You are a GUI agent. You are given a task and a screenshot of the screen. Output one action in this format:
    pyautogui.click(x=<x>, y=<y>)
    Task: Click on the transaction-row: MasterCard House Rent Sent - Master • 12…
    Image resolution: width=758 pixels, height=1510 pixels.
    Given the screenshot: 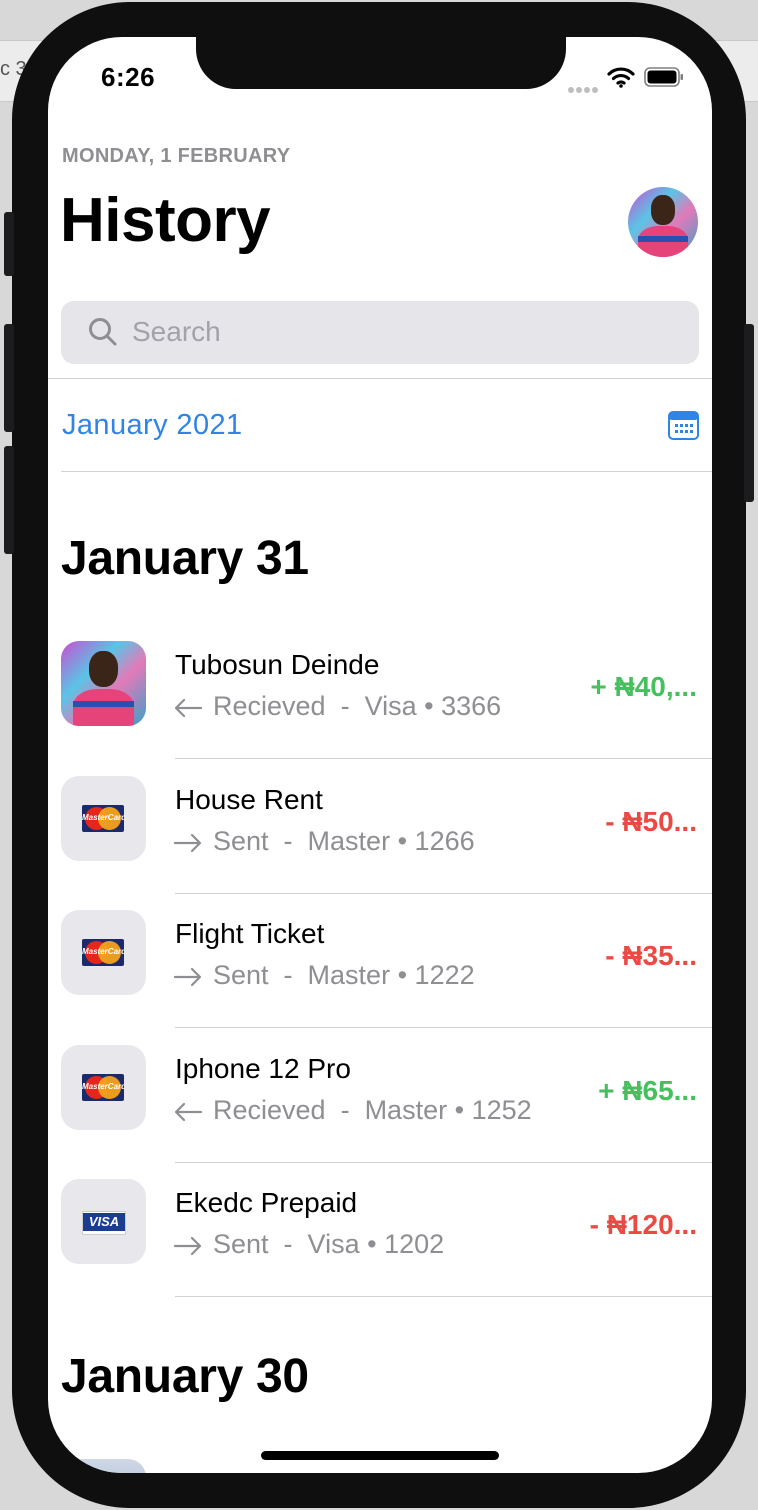 What is the action you would take?
    pyautogui.click(x=380, y=827)
    